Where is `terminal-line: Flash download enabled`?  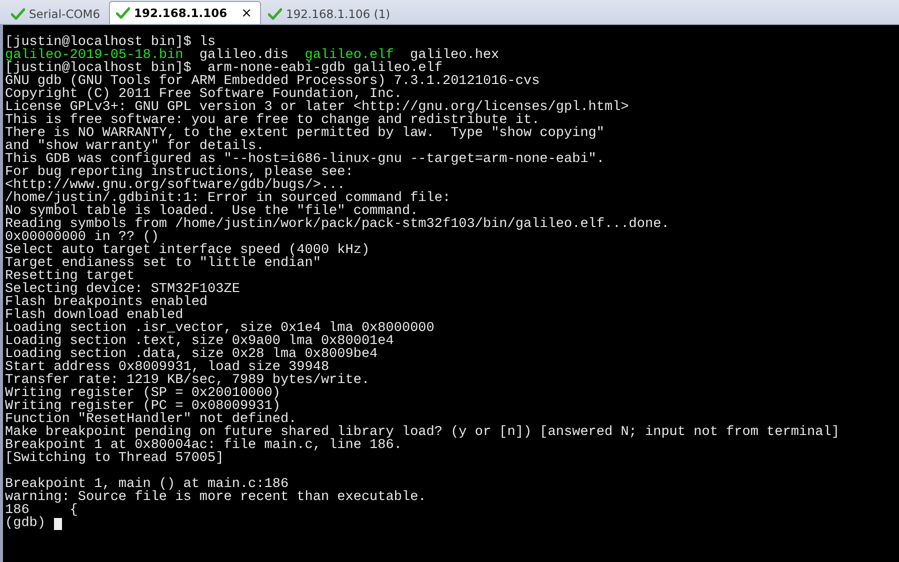 terminal-line: Flash download enabled is located at coordinates (94, 315).